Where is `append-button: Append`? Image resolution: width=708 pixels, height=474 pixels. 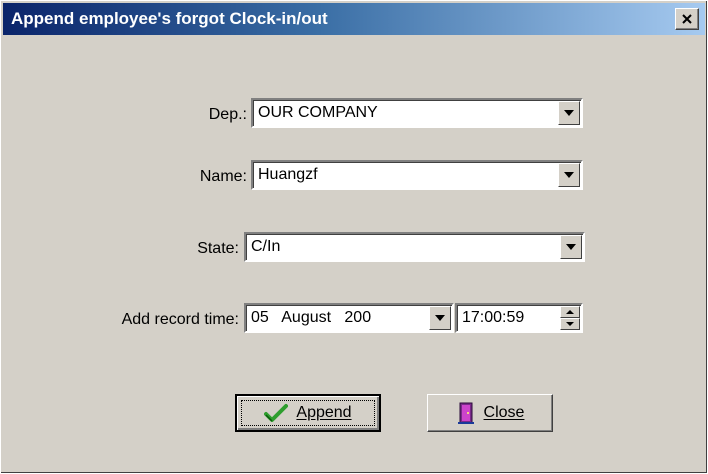
append-button: Append is located at coordinates (308, 413).